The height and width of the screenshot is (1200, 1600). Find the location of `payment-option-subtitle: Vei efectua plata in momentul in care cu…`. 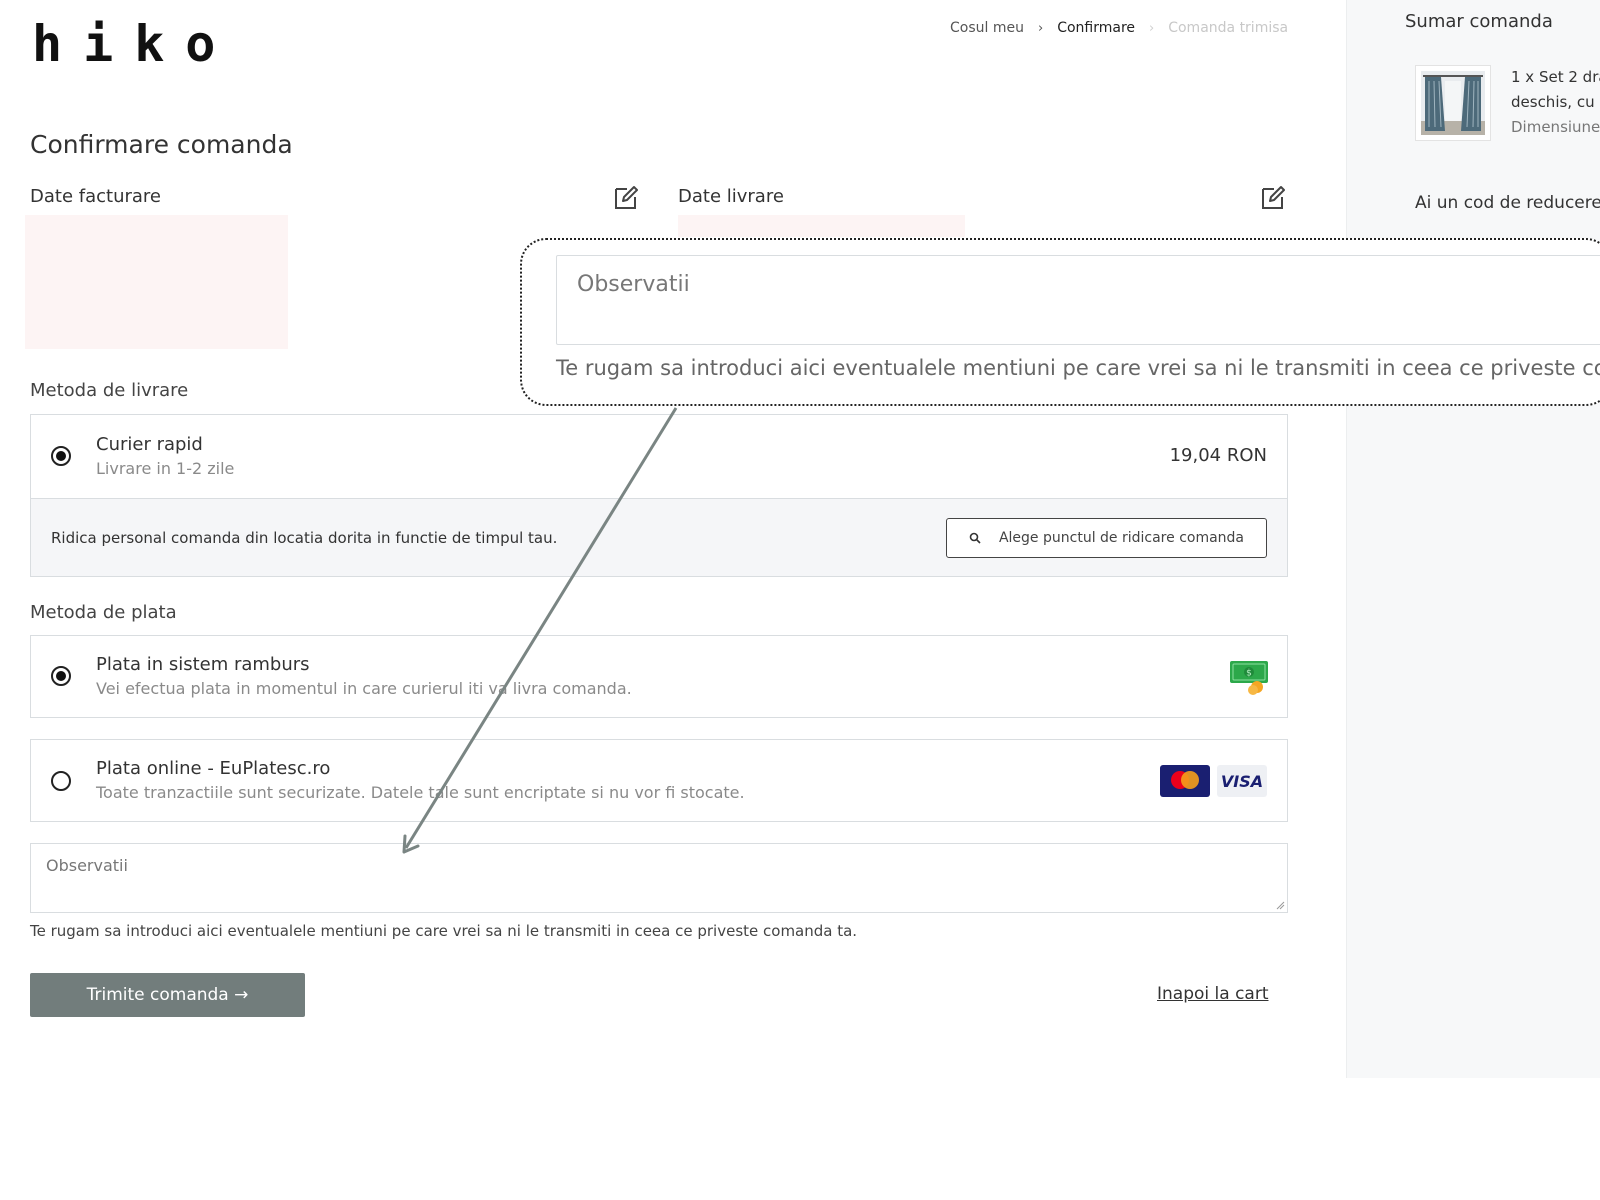

payment-option-subtitle: Vei efectua plata in momentul in care cu… is located at coordinates (364, 688).